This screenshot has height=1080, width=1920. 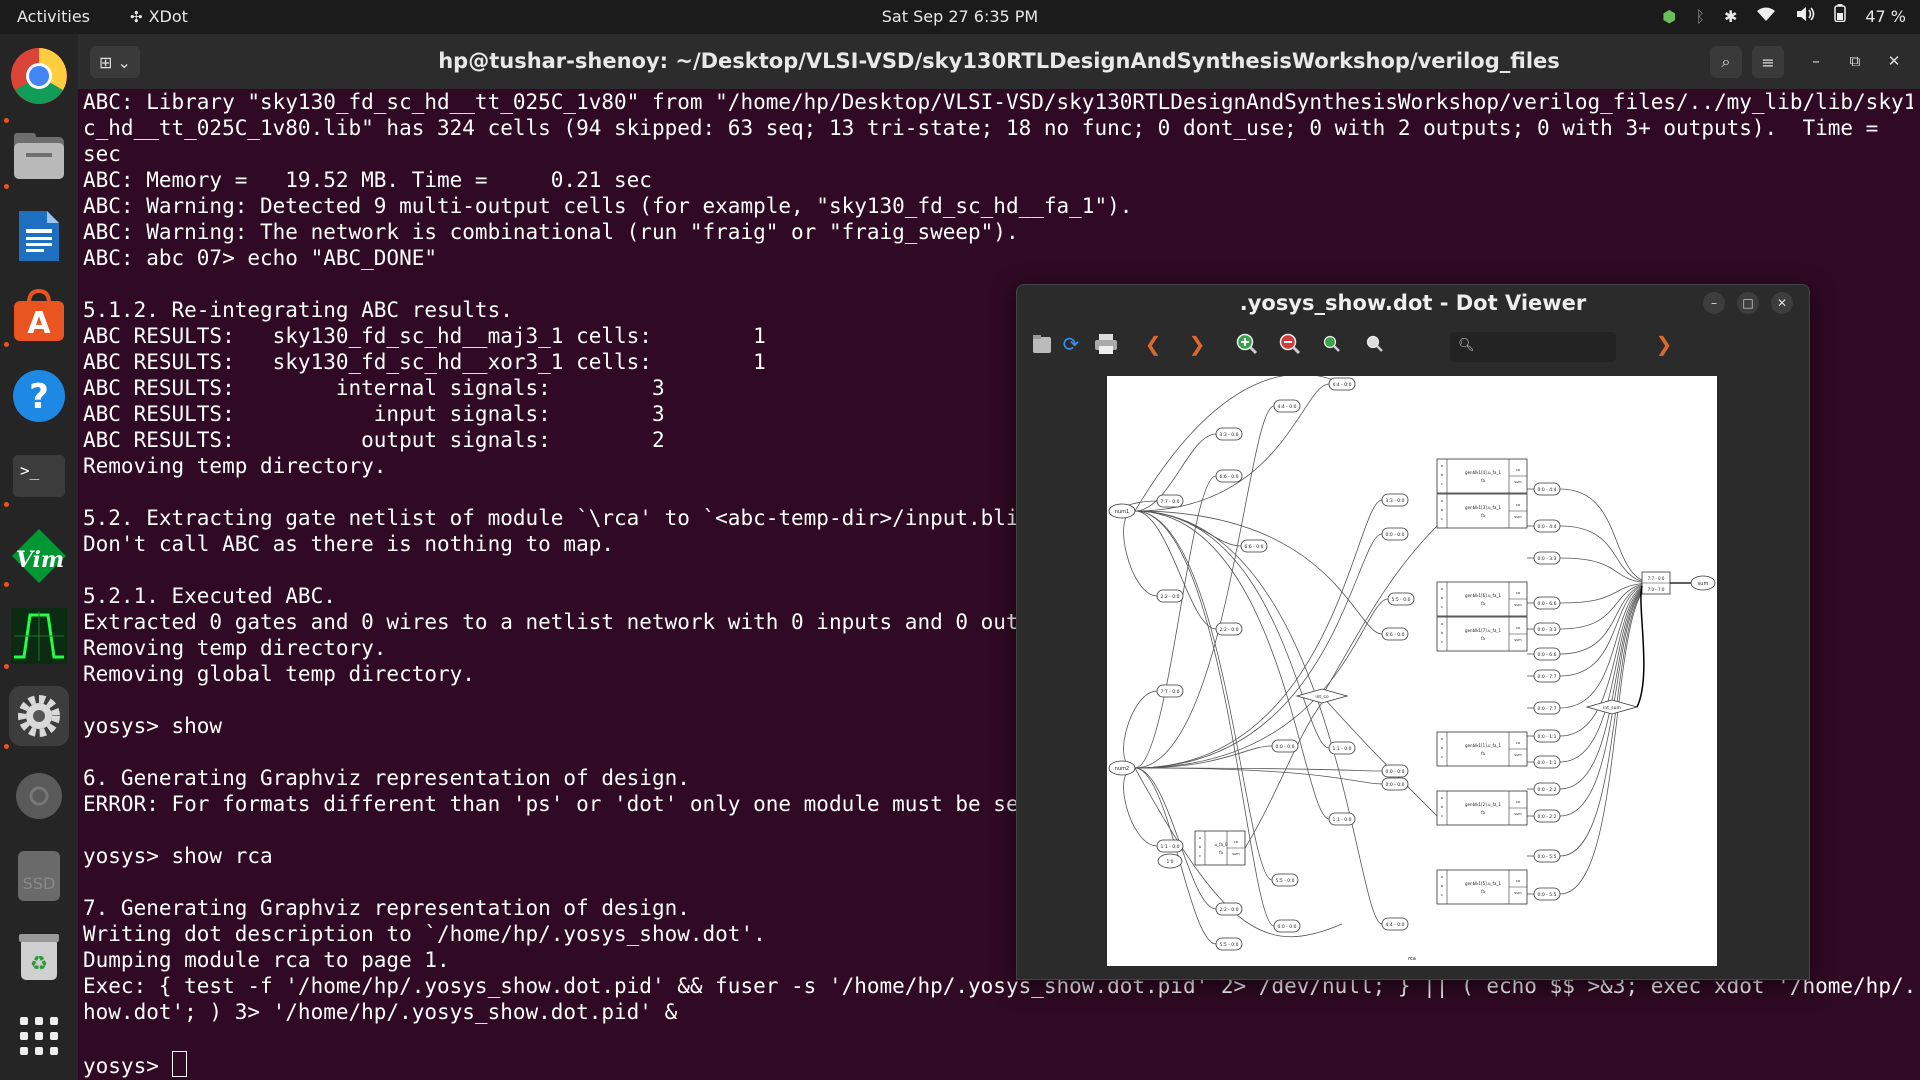 I want to click on back-icon: ❮, so click(x=1153, y=344).